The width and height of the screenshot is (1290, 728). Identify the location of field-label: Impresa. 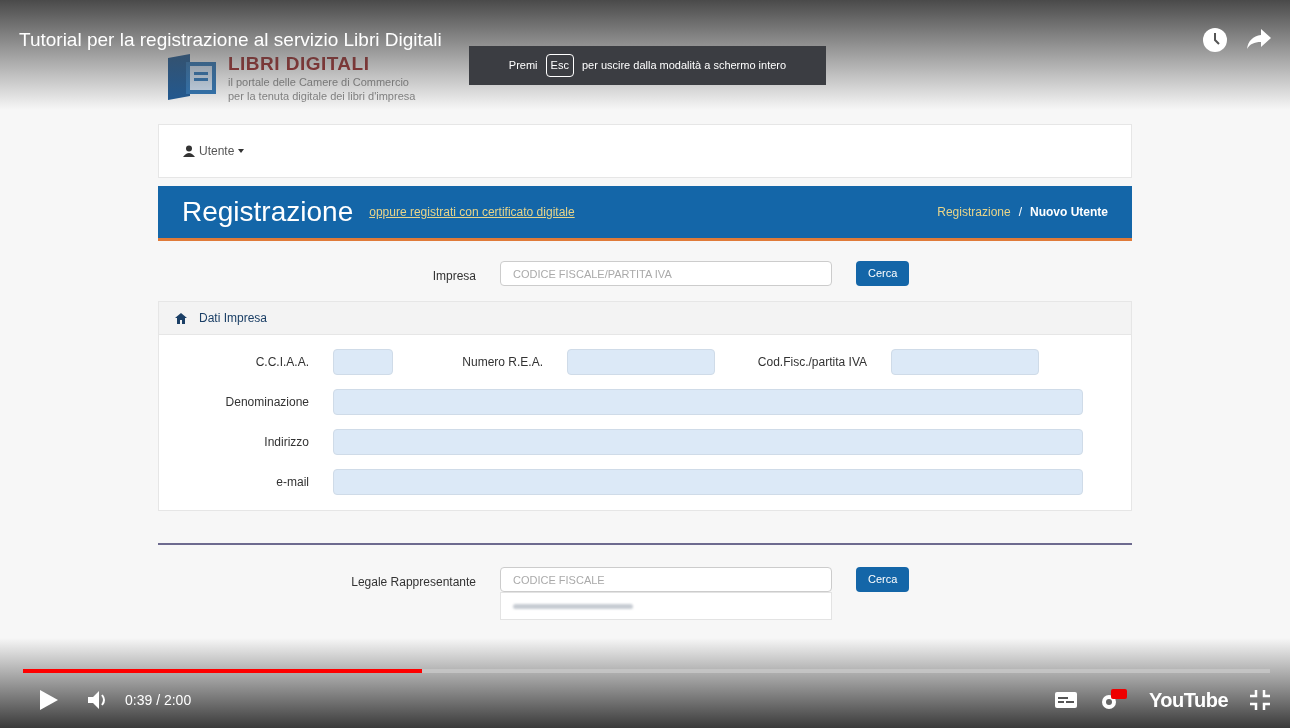
(454, 276).